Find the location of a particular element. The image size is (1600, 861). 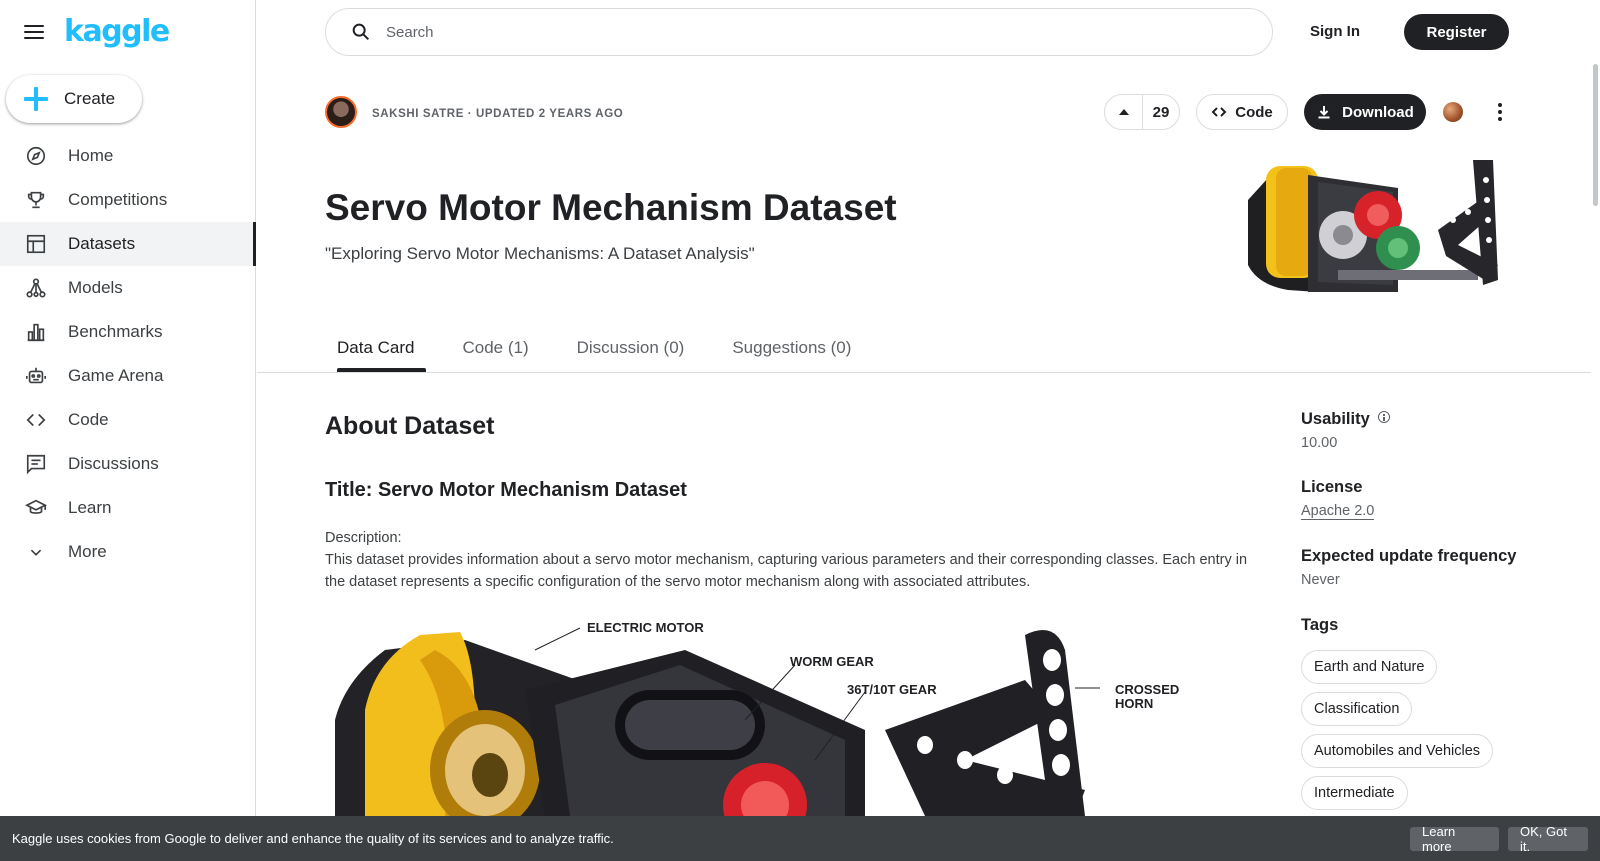

sidebar-item-label: Home is located at coordinates (91, 155).